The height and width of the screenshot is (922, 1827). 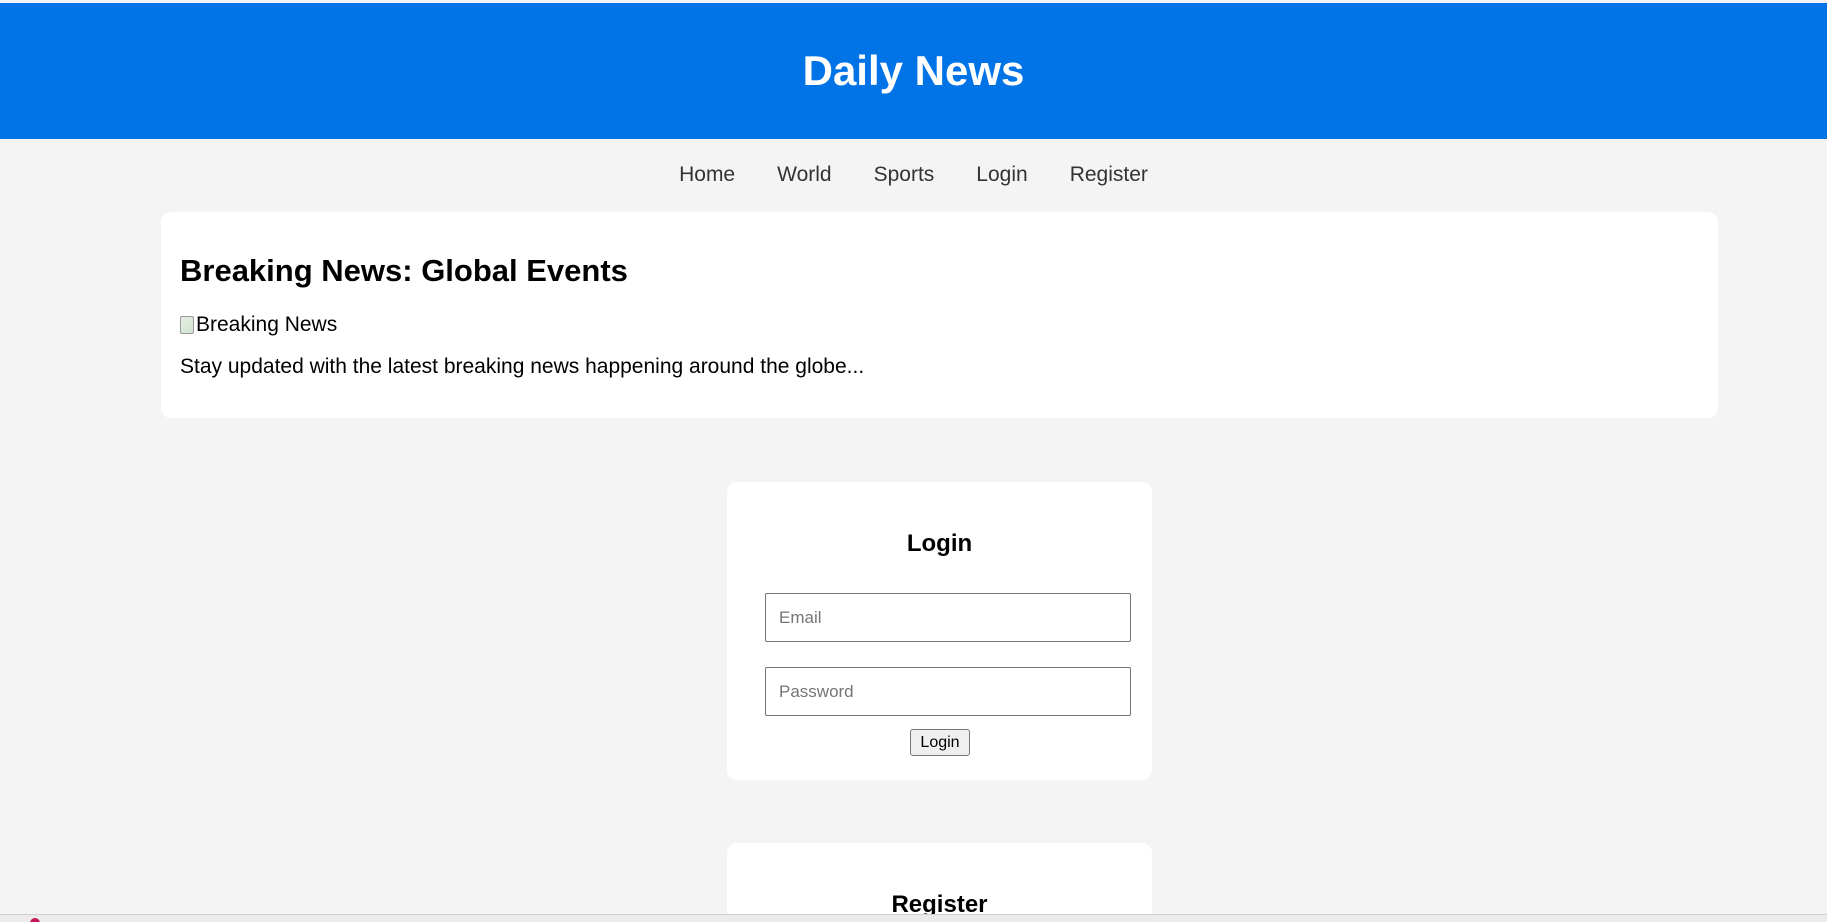 What do you see at coordinates (904, 175) in the screenshot?
I see `nav-link-sports: Sports` at bounding box center [904, 175].